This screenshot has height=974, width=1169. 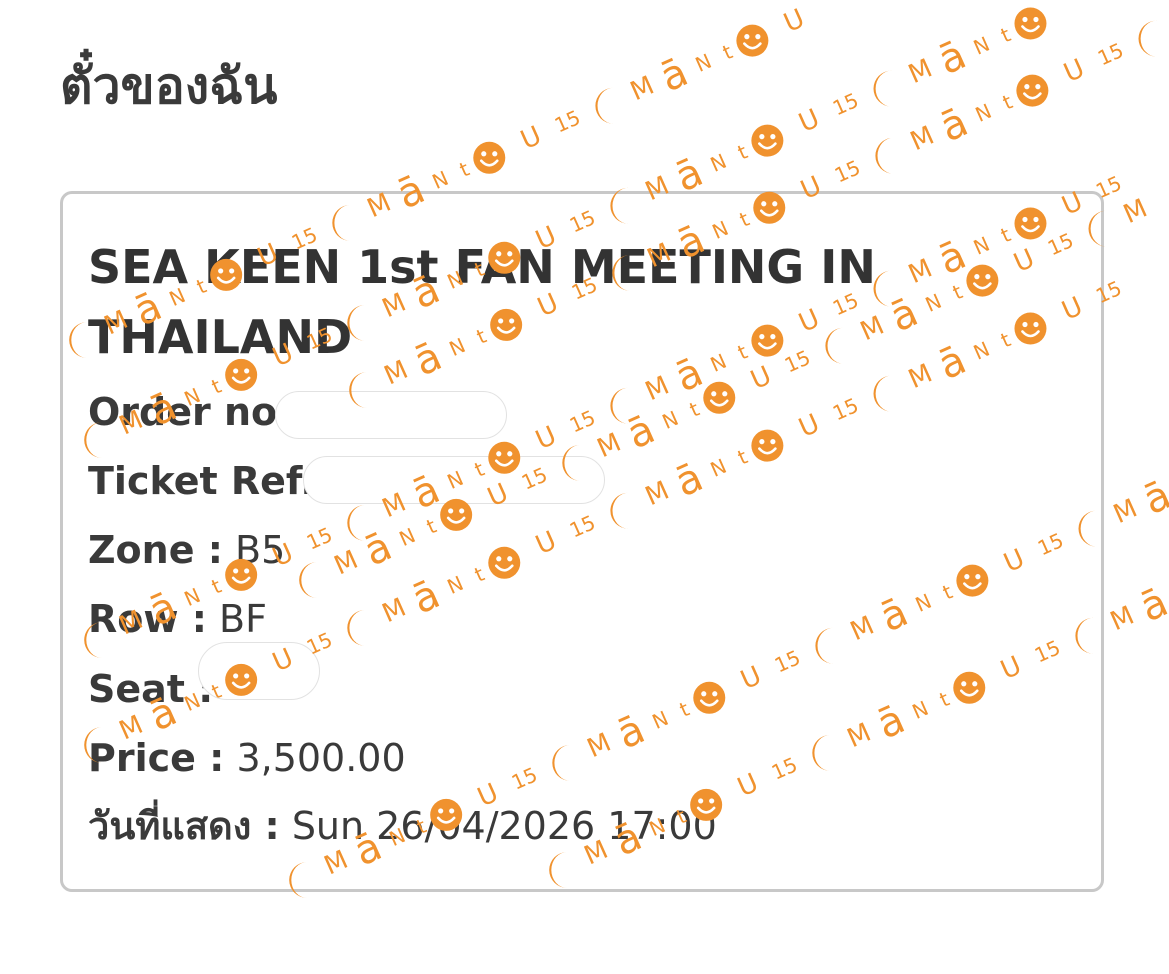 What do you see at coordinates (321, 758) in the screenshot?
I see `price-value: 3,500.00` at bounding box center [321, 758].